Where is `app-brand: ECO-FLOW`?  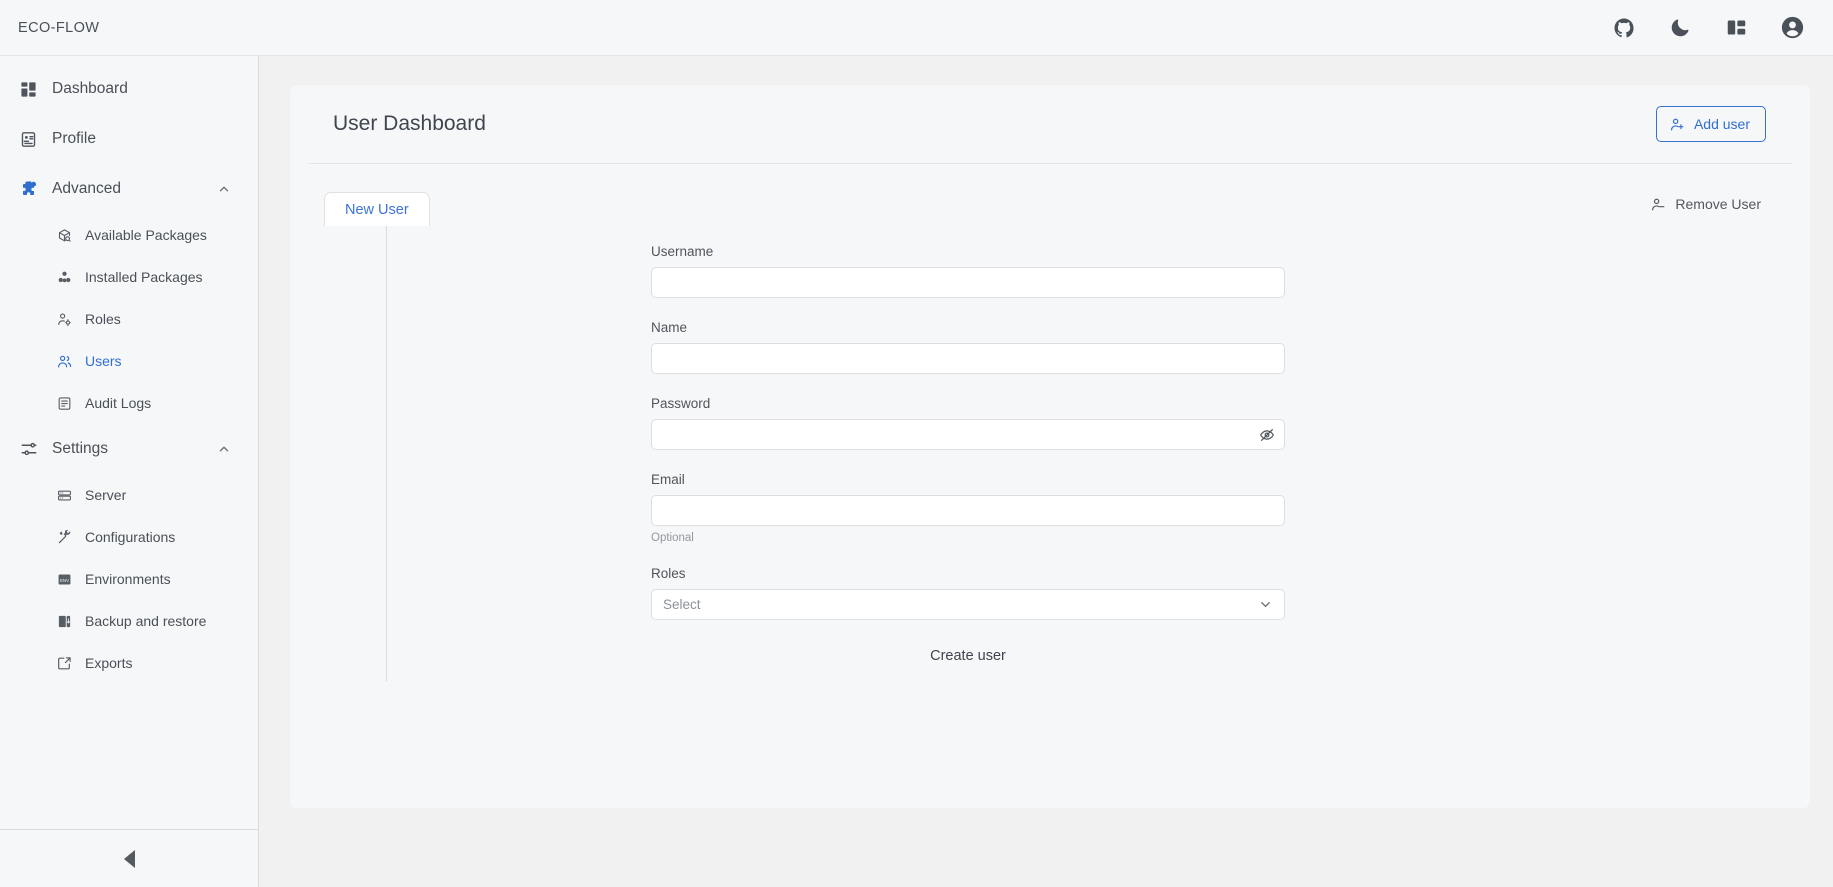
app-brand: ECO-FLOW is located at coordinates (59, 27).